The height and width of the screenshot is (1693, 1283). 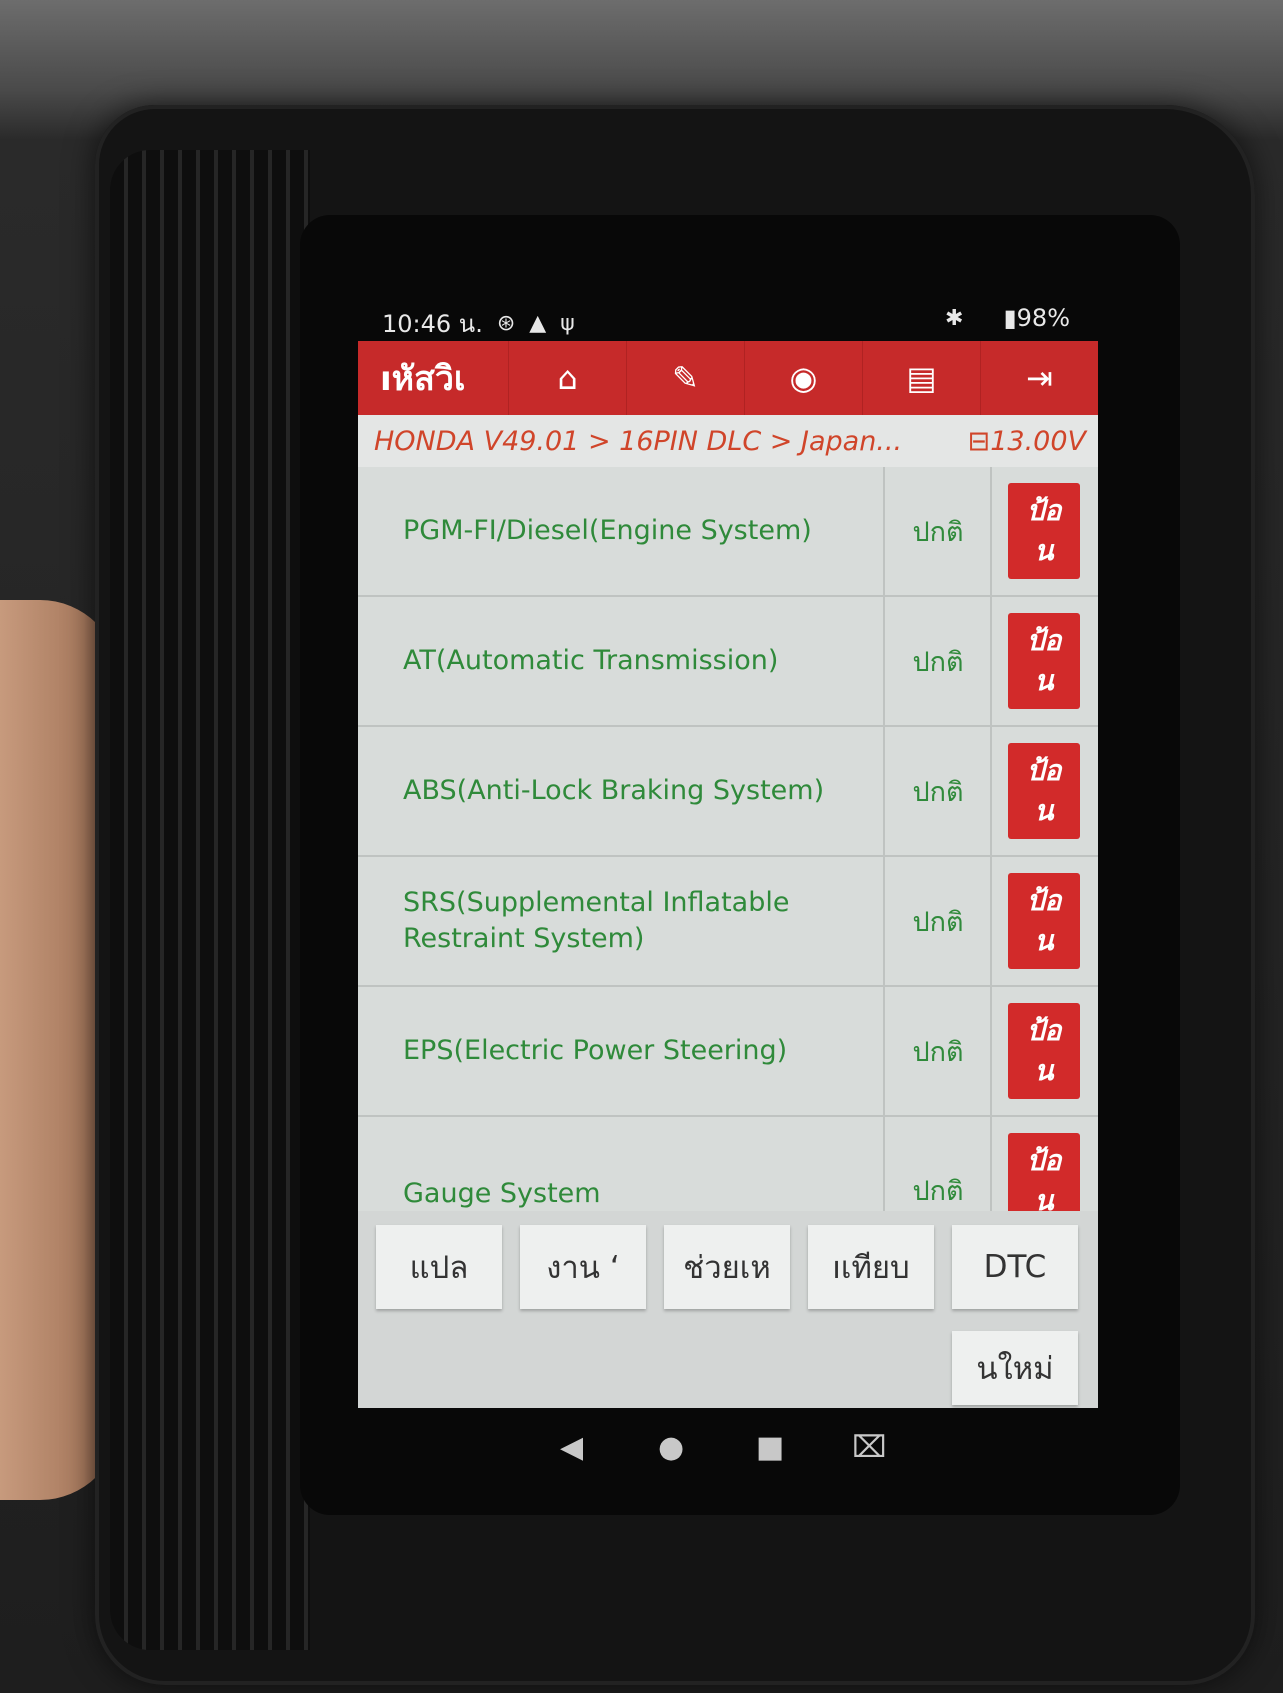 I want to click on bottom-action-bar: แปล งาน ʻ ช่วยเห ıเทียบ DTC นใหม่, so click(x=728, y=1309).